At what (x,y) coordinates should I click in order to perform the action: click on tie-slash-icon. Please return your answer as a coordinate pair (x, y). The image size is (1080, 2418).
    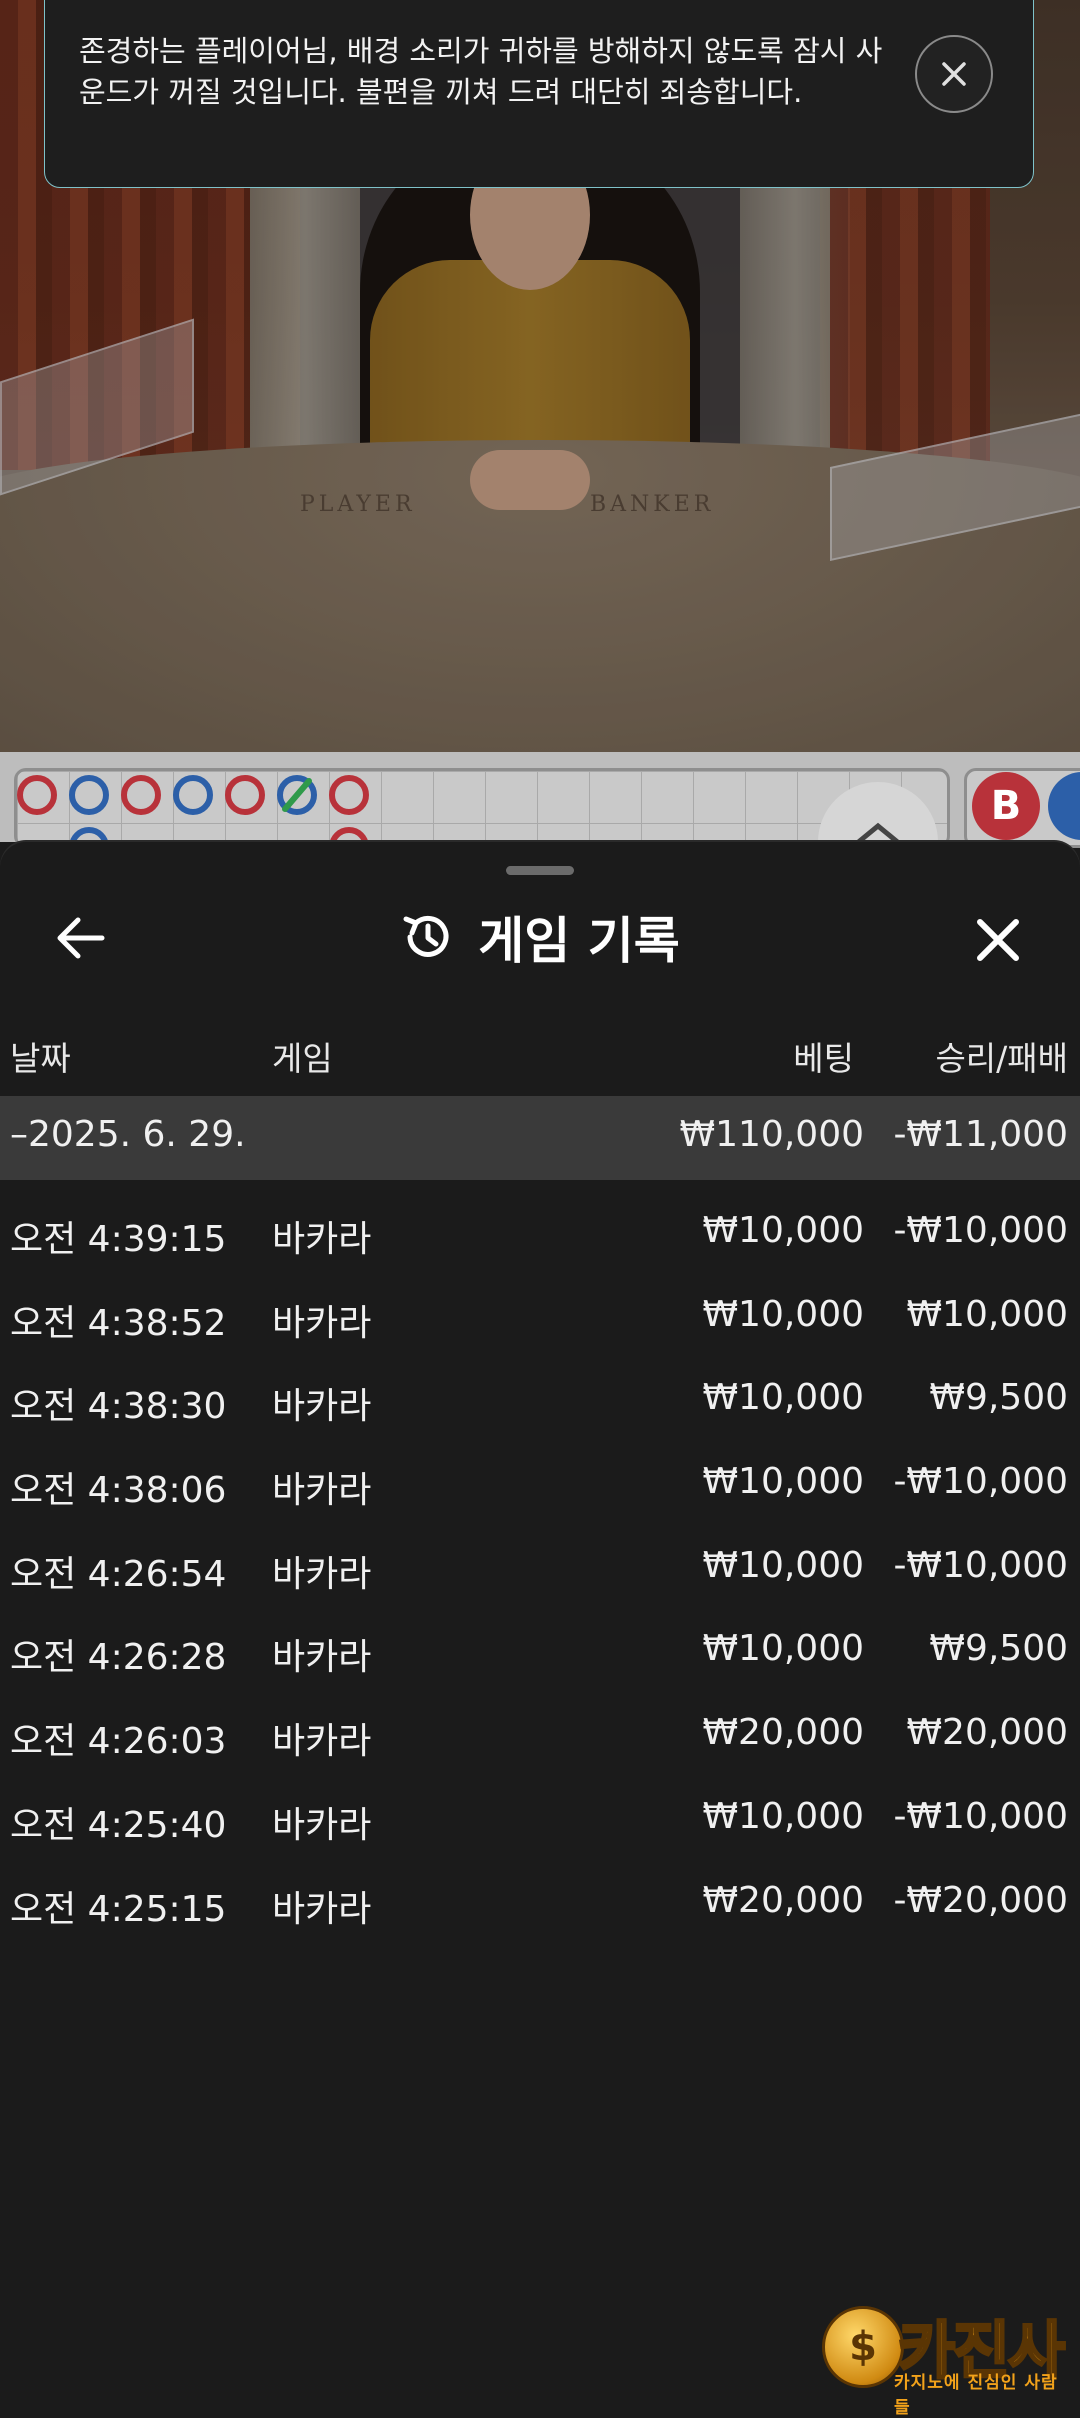
    Looking at the image, I should click on (297, 795).